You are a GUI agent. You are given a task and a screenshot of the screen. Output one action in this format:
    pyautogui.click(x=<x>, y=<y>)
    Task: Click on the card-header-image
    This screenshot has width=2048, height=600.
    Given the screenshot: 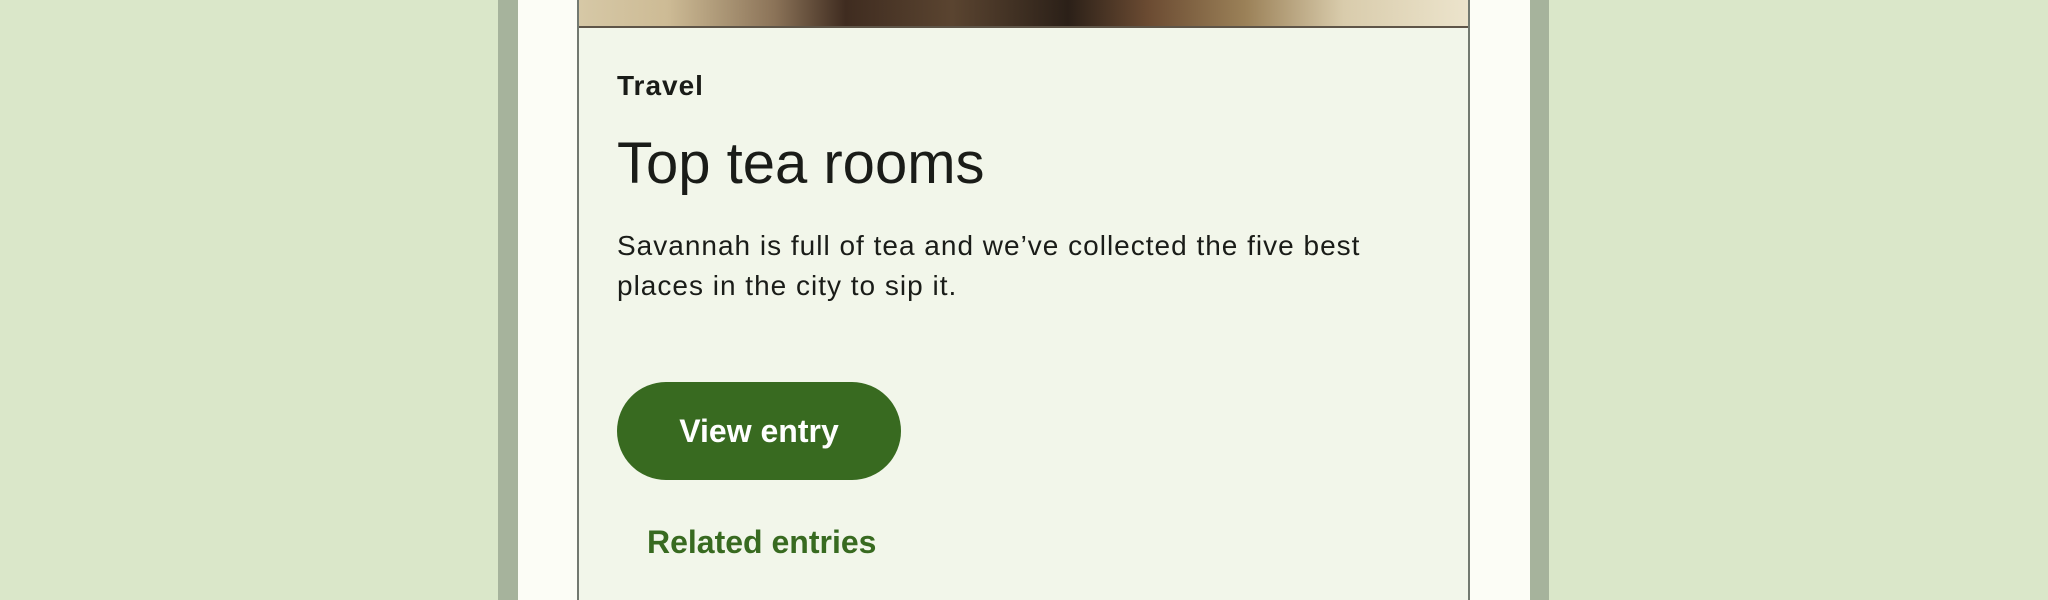 What is the action you would take?
    pyautogui.click(x=1023, y=14)
    